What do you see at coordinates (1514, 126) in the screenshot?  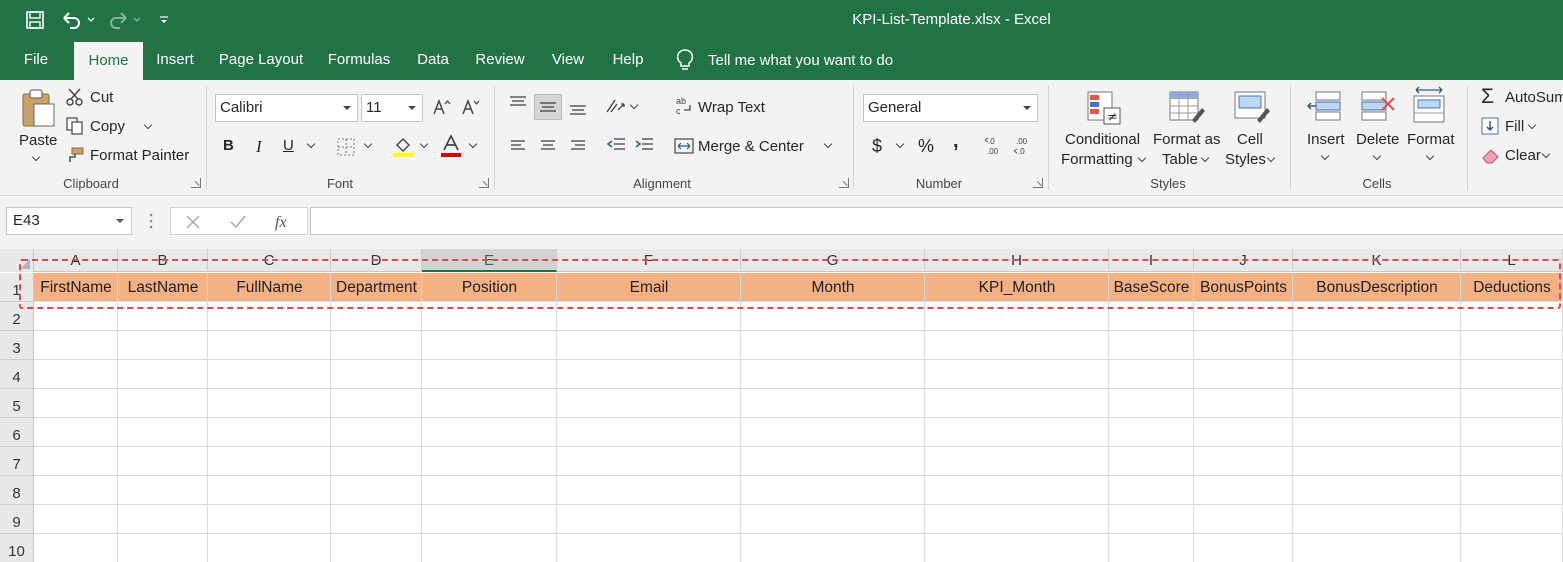 I see `fill-button: Fill` at bounding box center [1514, 126].